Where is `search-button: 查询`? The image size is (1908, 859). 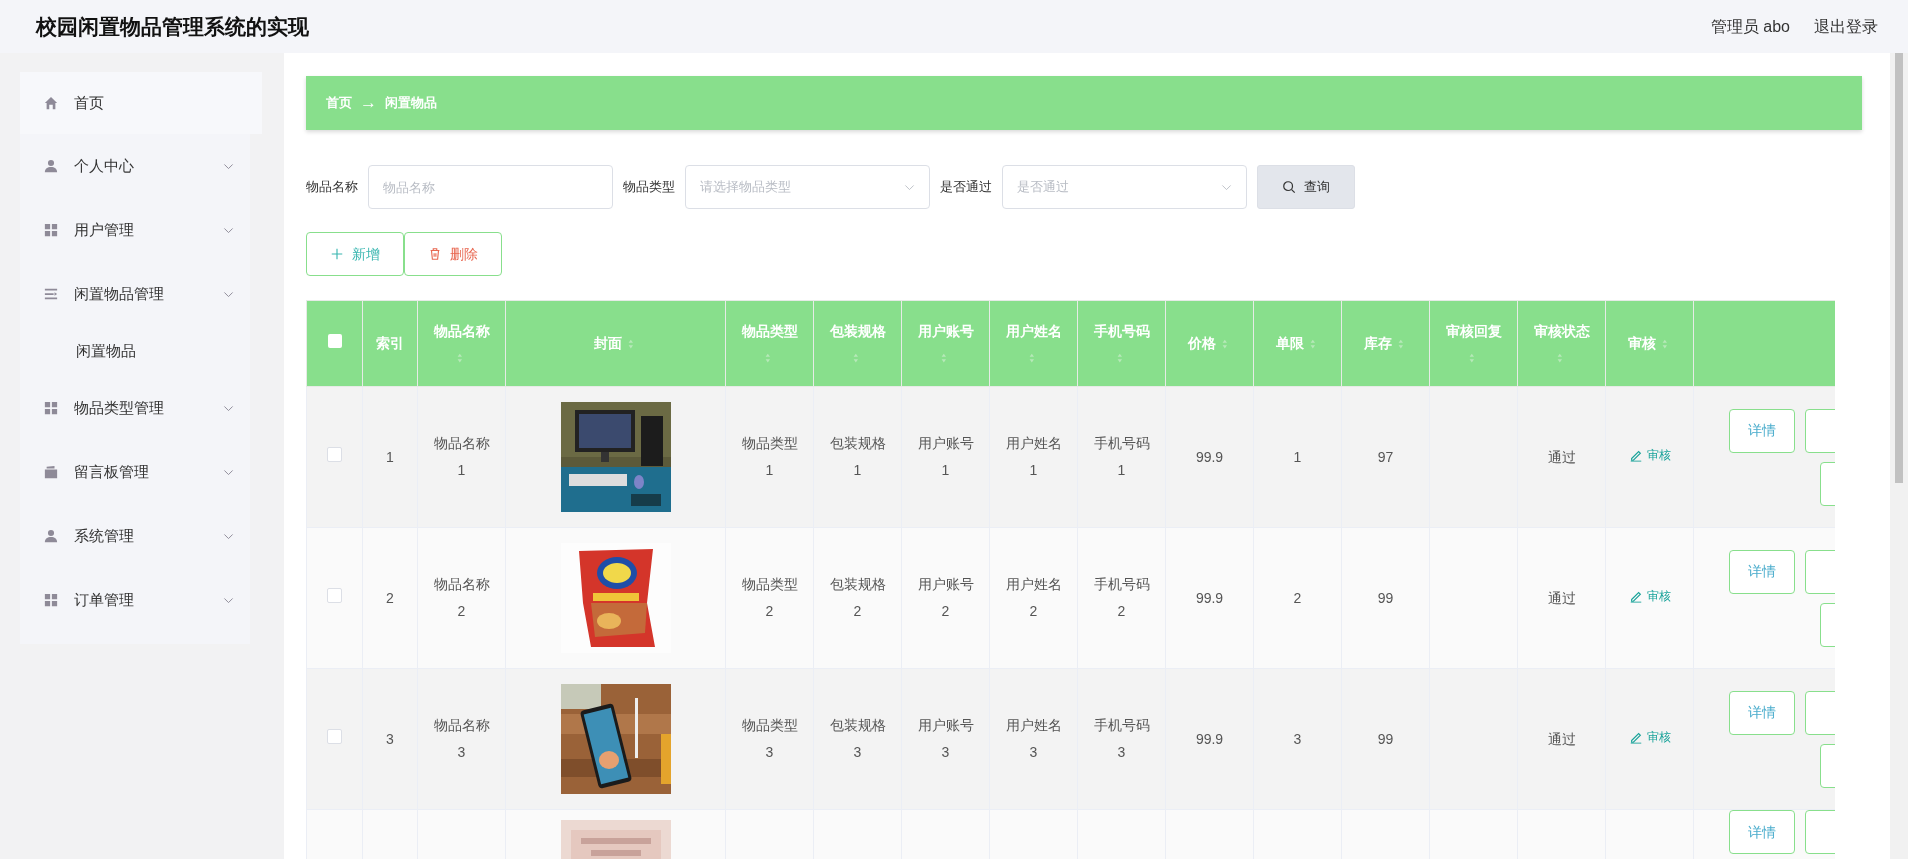 search-button: 查询 is located at coordinates (1306, 187).